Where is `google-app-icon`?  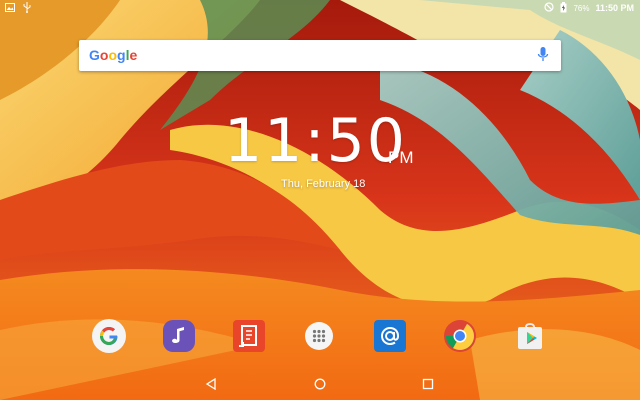
google-app-icon is located at coordinates (109, 336).